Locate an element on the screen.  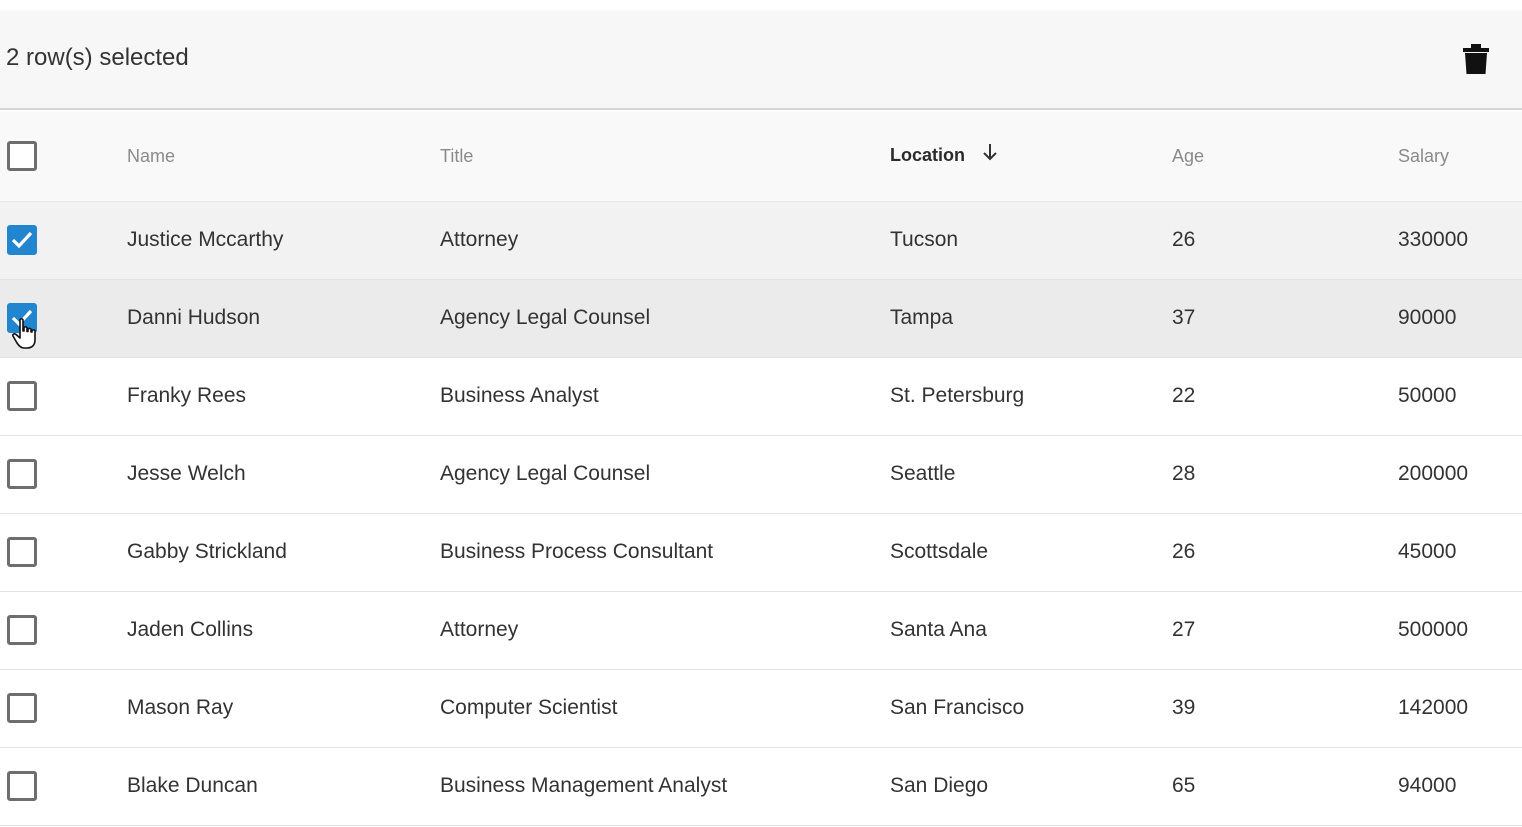
cell-salary: 50000 is located at coordinates (1427, 395).